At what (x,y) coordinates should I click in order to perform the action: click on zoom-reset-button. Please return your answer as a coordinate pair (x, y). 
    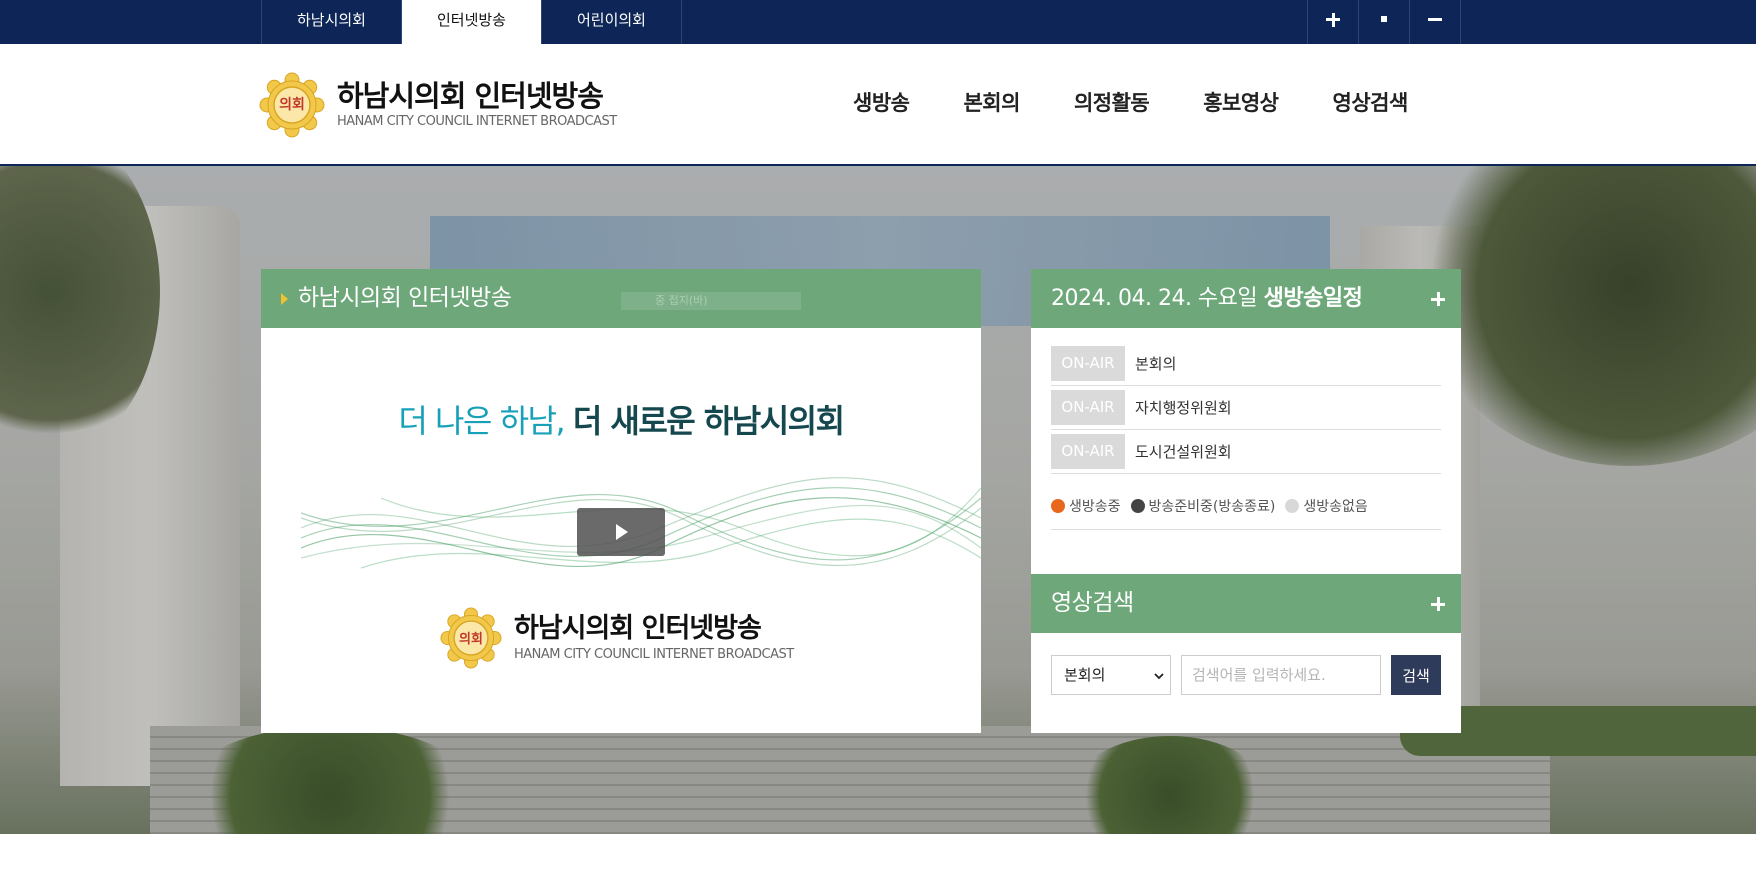
    Looking at the image, I should click on (1384, 22).